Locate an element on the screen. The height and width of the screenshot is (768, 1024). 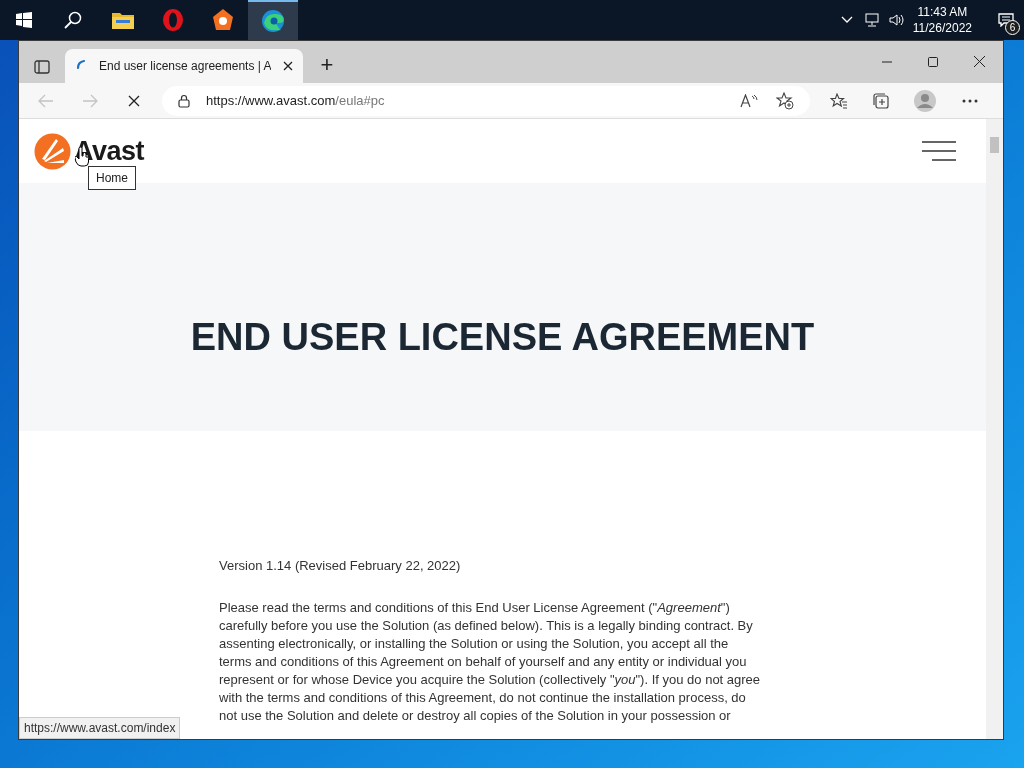
browser-tab: End user license agreements | A is located at coordinates (184, 66).